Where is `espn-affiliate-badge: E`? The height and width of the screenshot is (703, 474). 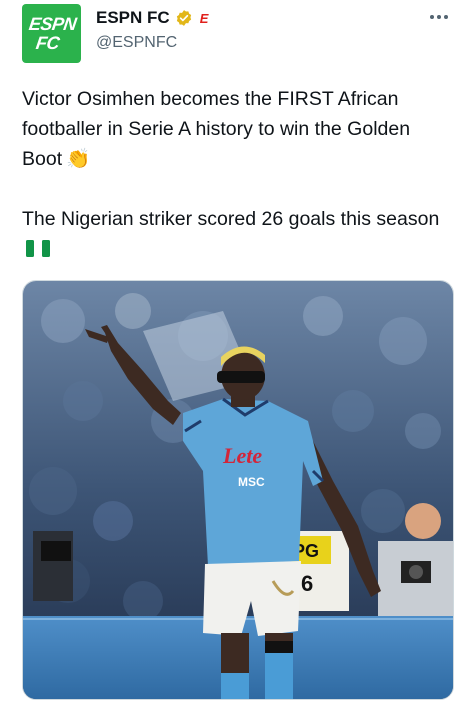
espn-affiliate-badge: E is located at coordinates (204, 18).